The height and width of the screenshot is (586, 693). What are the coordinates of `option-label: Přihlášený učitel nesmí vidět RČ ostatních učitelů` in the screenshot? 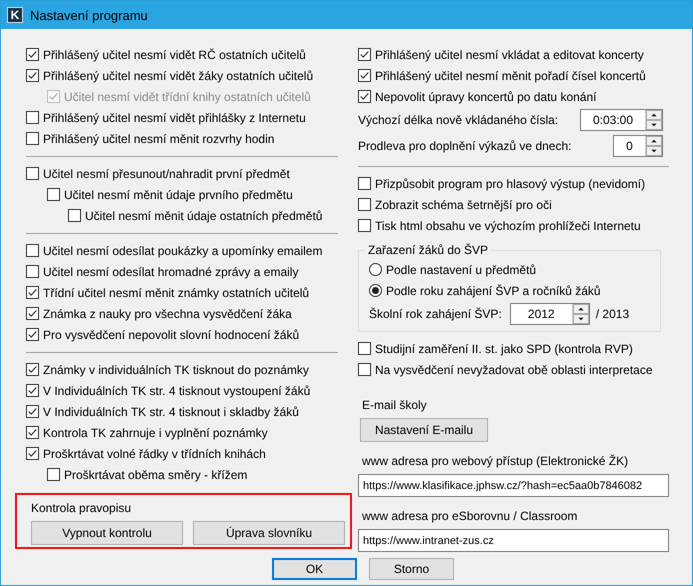 It's located at (174, 55).